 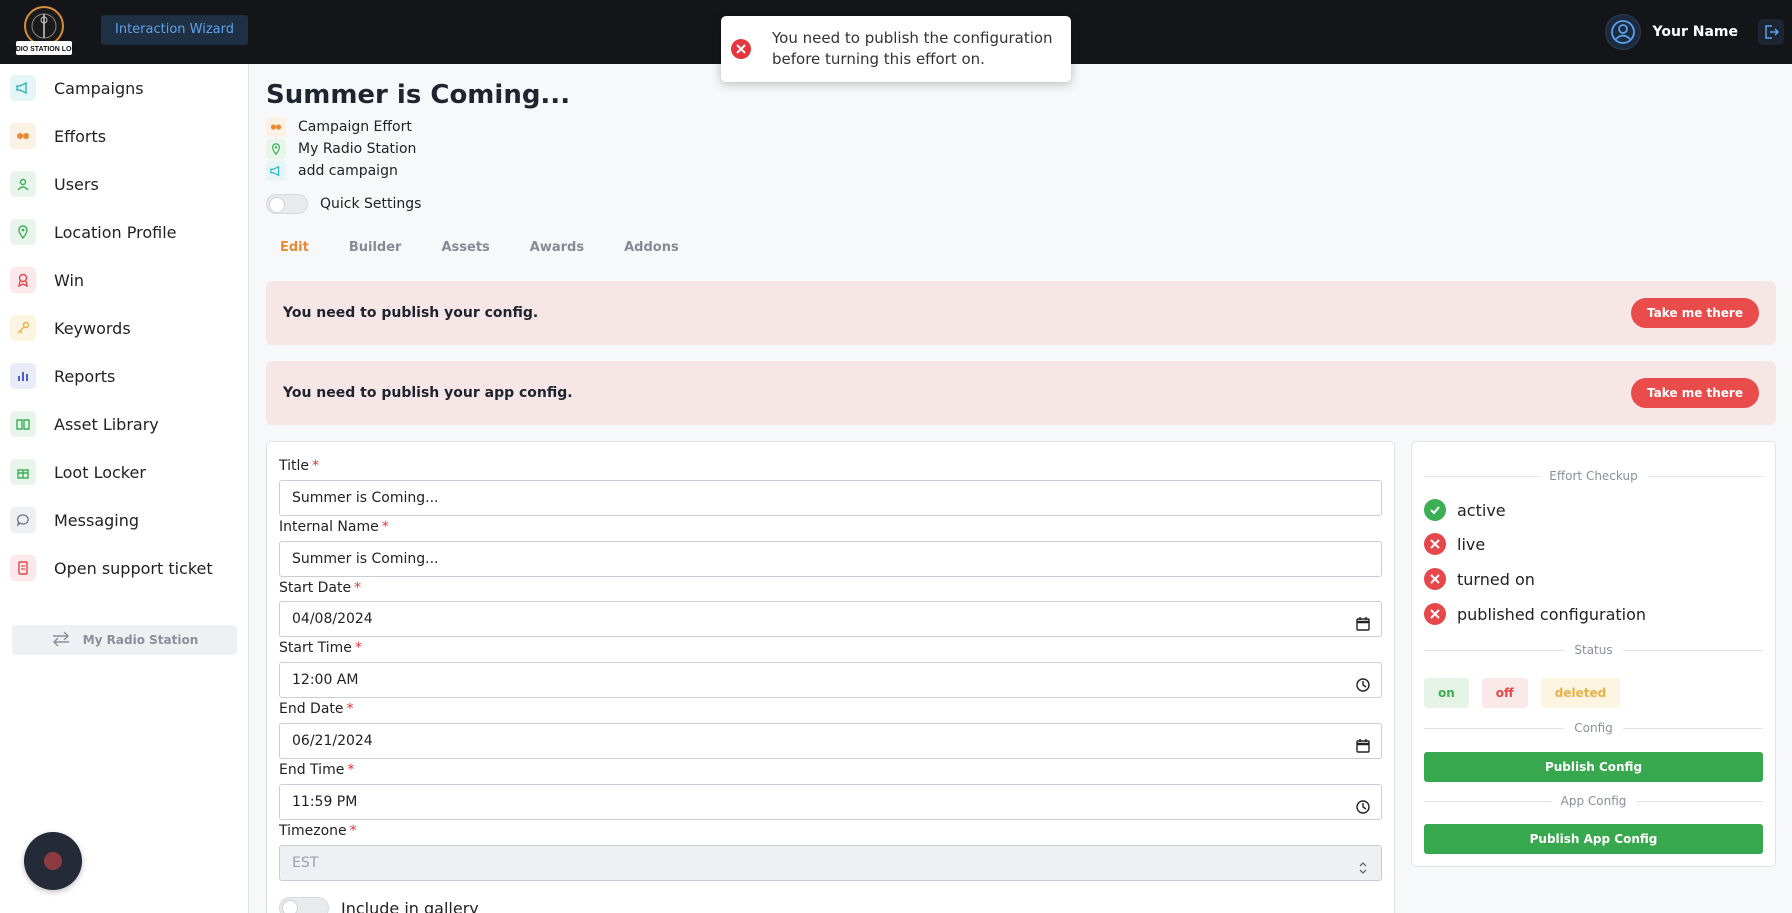 What do you see at coordinates (304, 905) in the screenshot?
I see `include-in-gallery-toggle` at bounding box center [304, 905].